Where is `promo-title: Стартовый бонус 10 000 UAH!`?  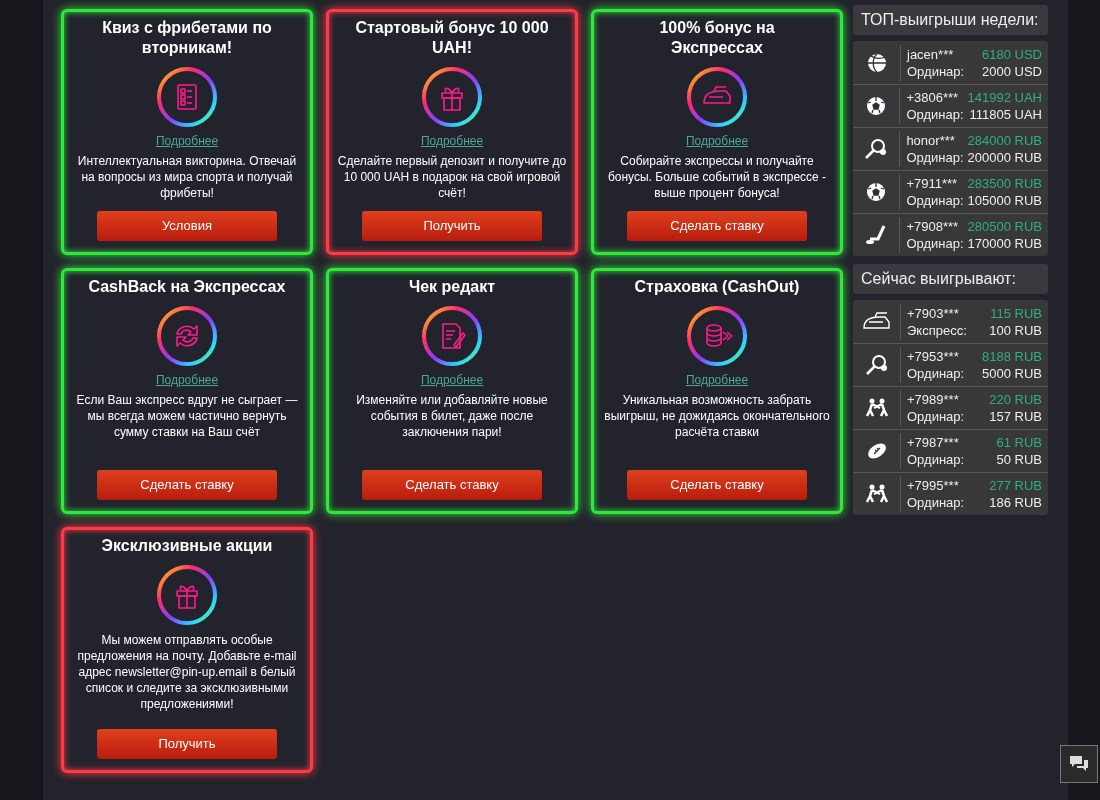 promo-title: Стартовый бонус 10 000 UAH! is located at coordinates (452, 38).